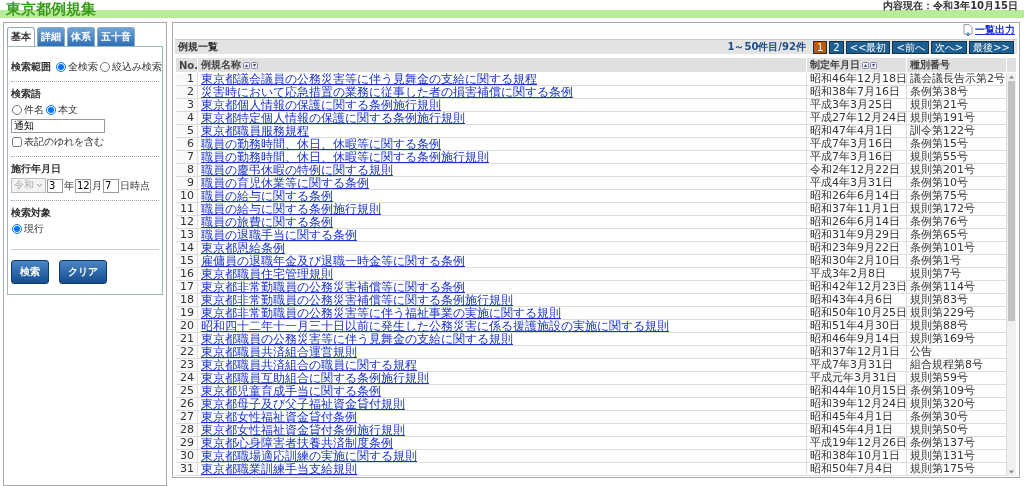 Image resolution: width=1024 pixels, height=486 pixels. Describe the element at coordinates (345, 157) in the screenshot. I see `regulation-link: 職員の勤務時間、休日、休暇等に関する条例施行規則` at that location.